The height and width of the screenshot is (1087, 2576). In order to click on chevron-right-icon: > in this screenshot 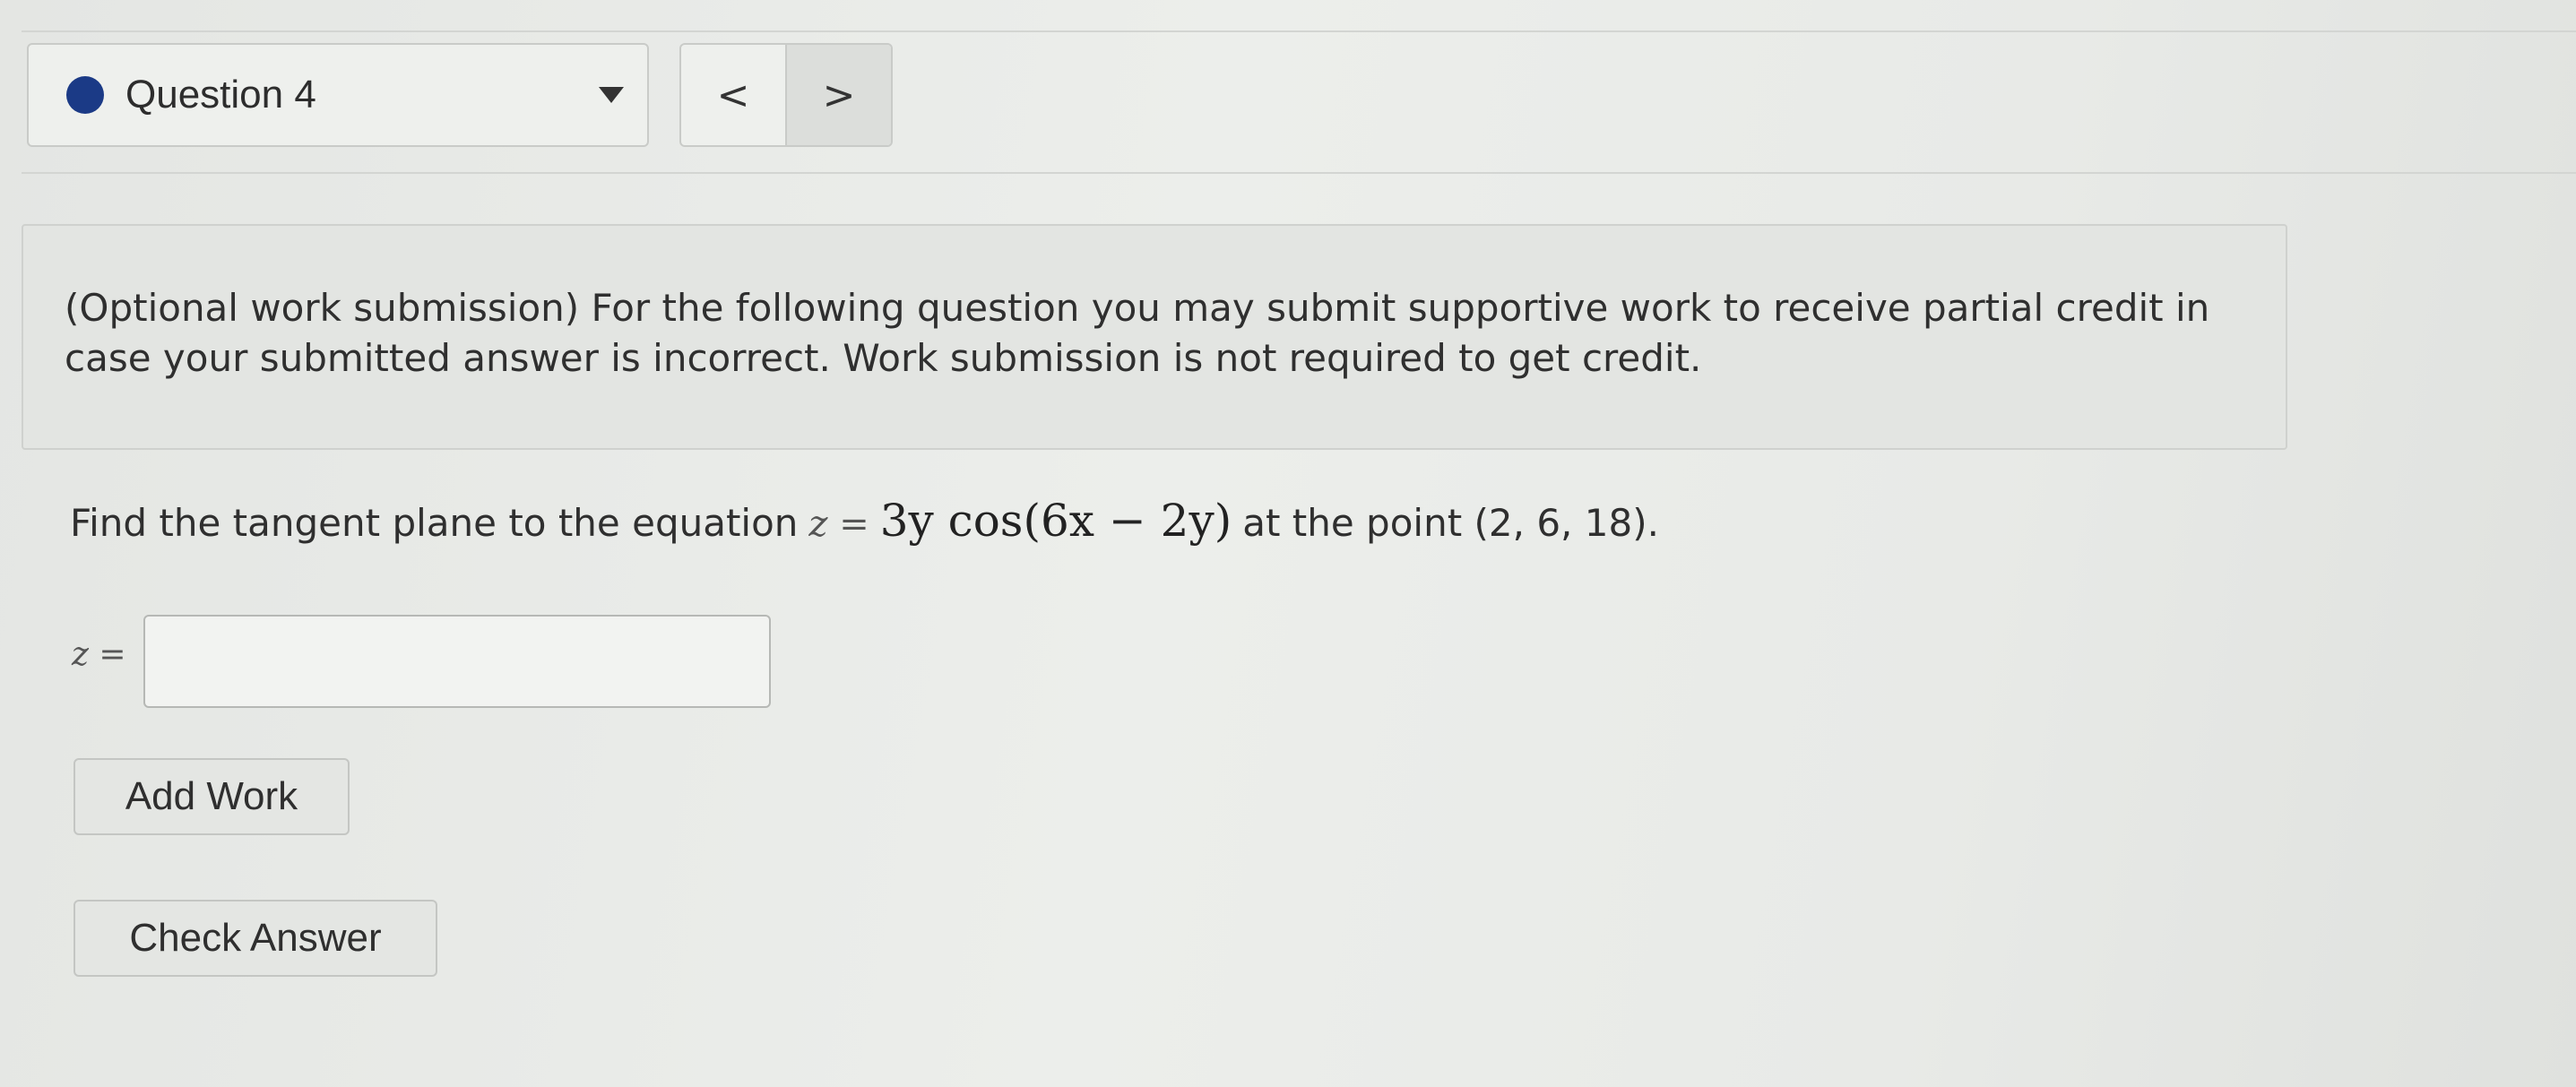, I will do `click(839, 95)`.